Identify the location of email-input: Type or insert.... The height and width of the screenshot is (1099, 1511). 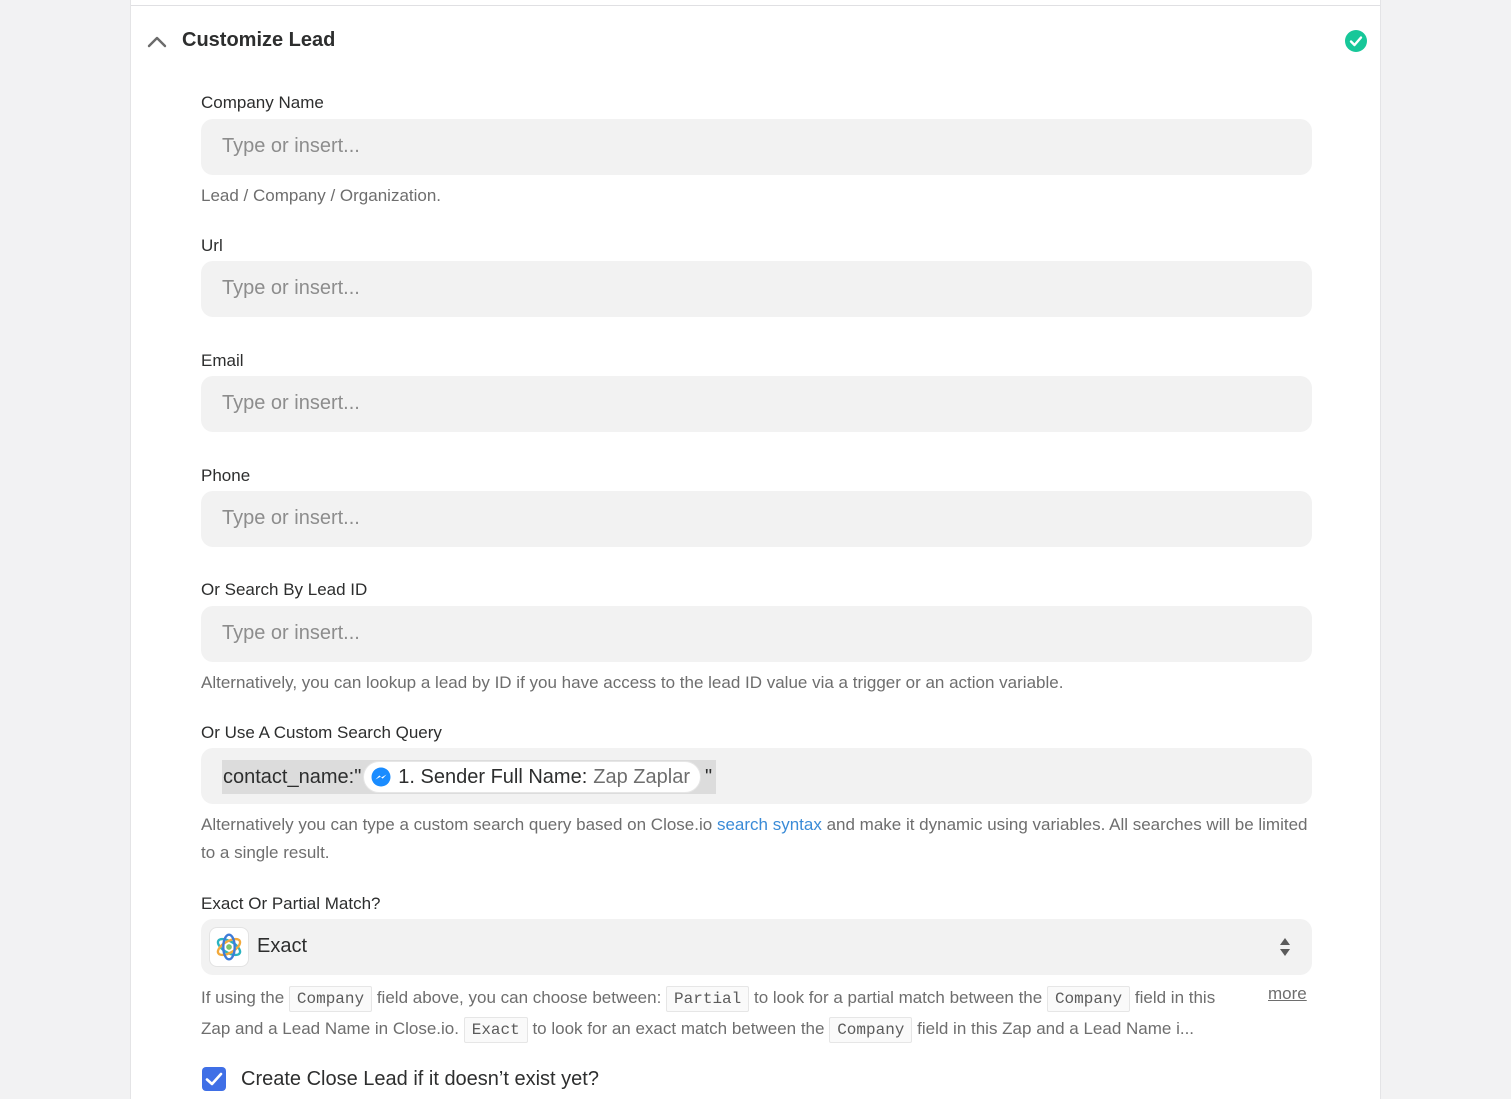
(756, 404).